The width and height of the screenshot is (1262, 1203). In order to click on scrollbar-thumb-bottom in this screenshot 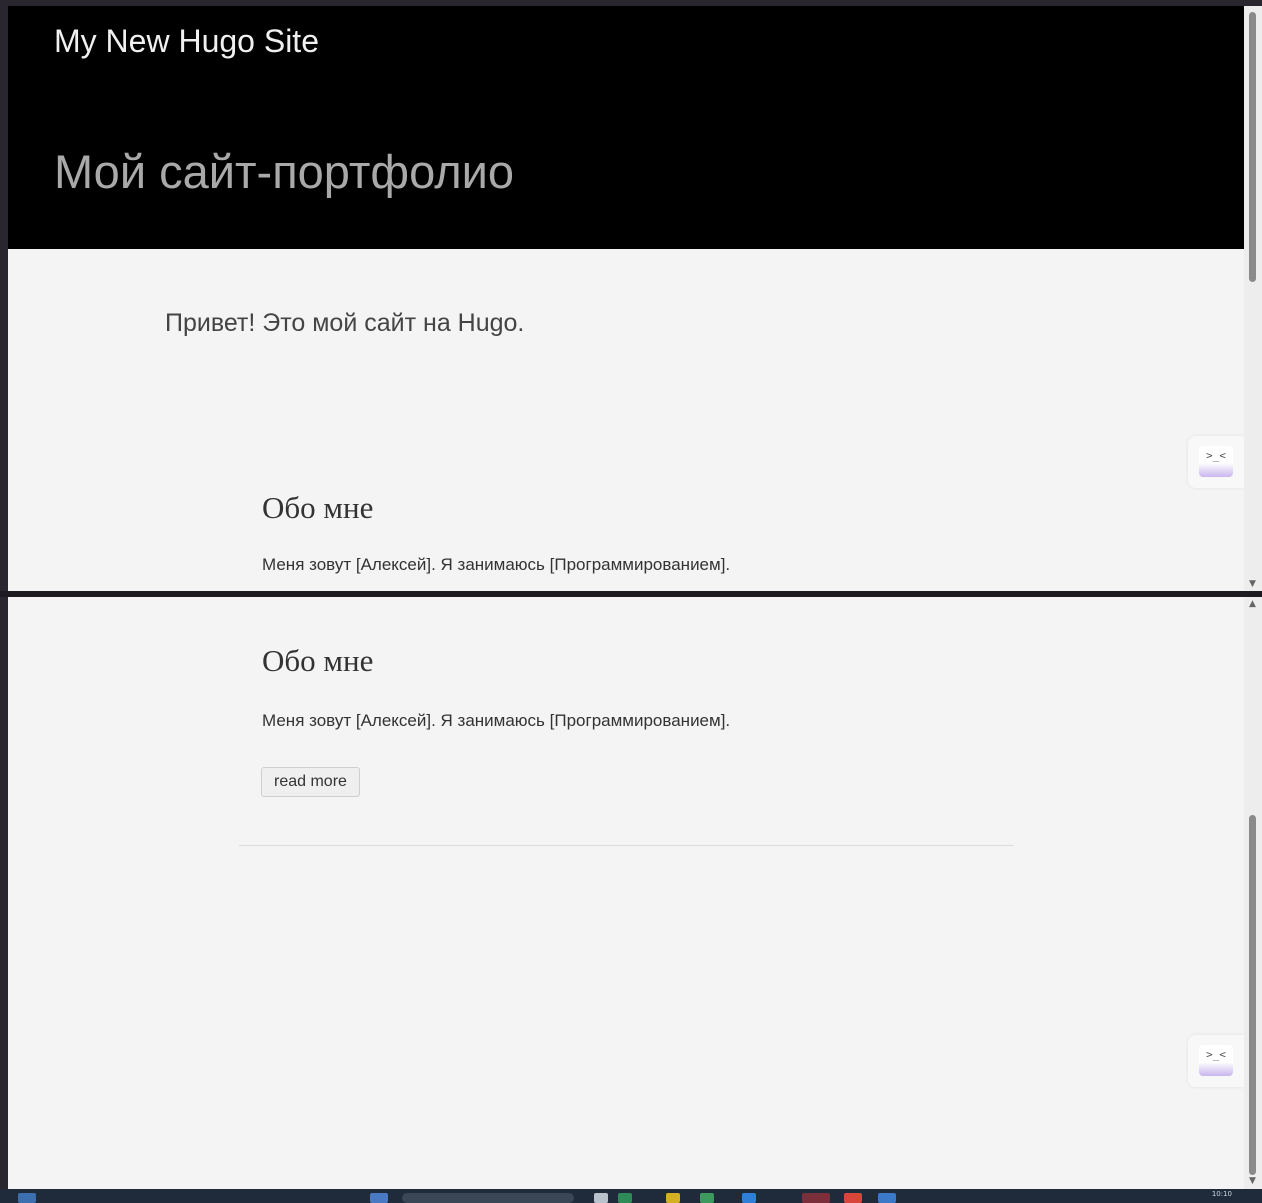, I will do `click(1252, 995)`.